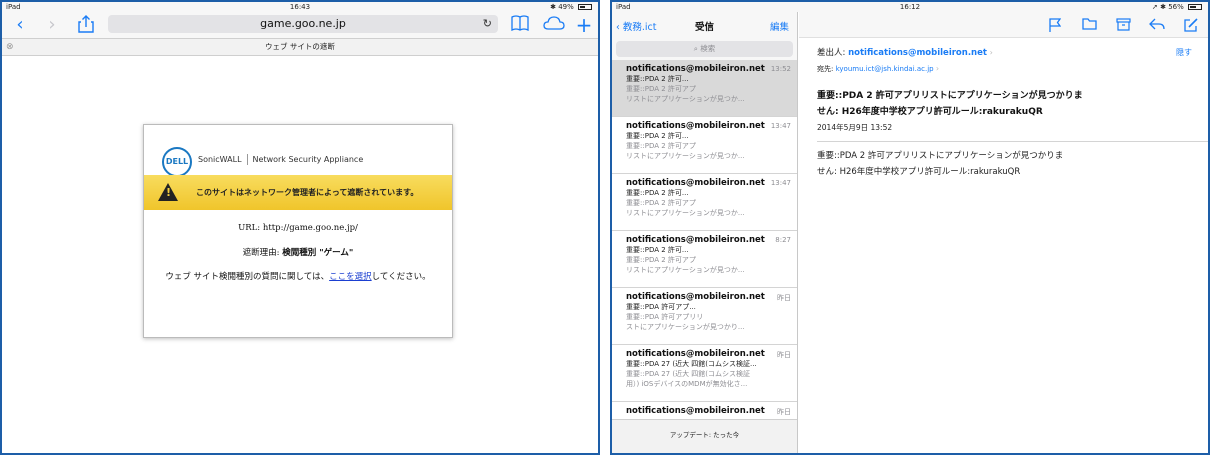  I want to click on compose-icon, so click(1191, 26).